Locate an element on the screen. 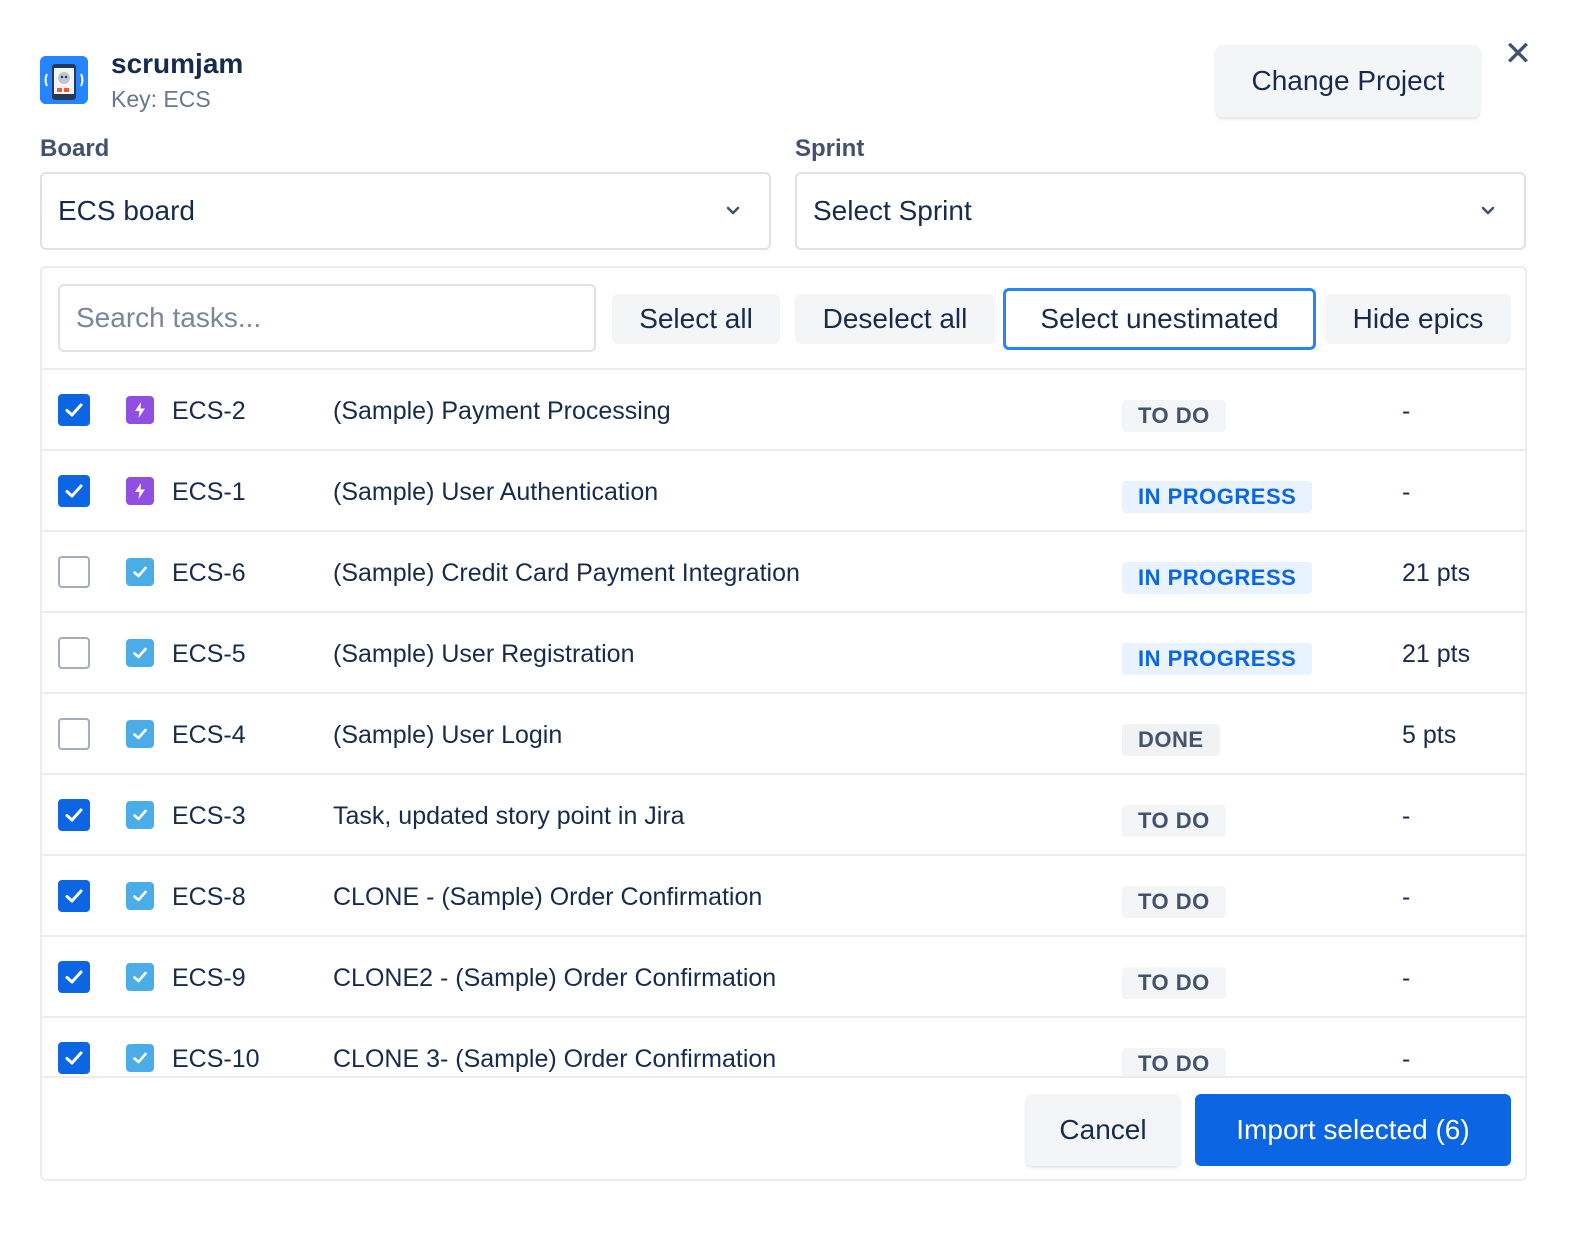 Image resolution: width=1586 pixels, height=1240 pixels. task-row: ECS-2 (Sample) Payment Processing TO DO - is located at coordinates (783, 410).